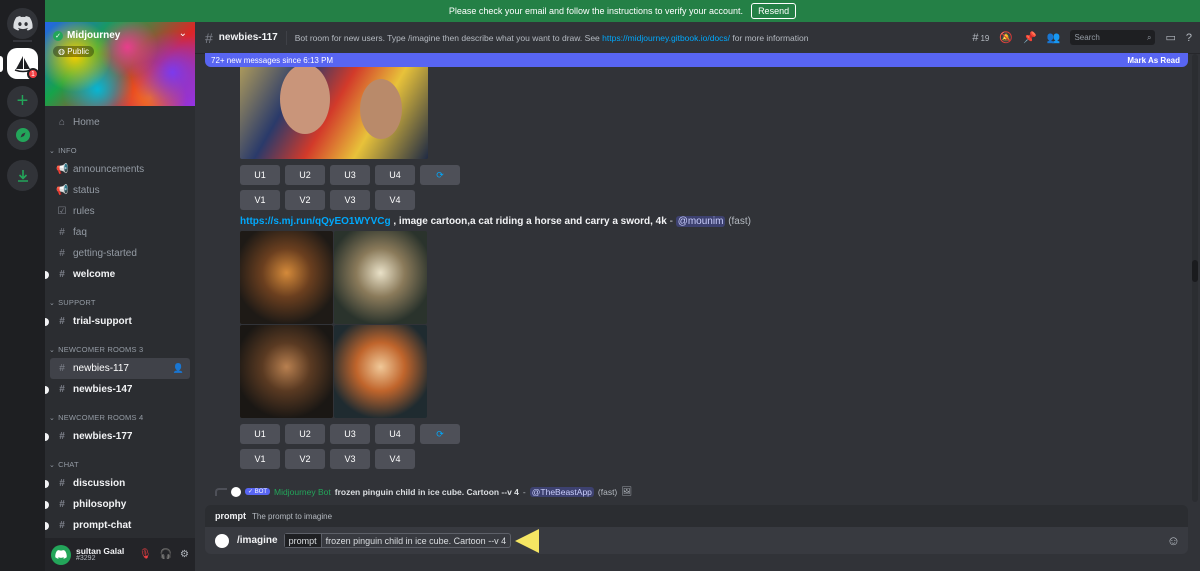 This screenshot has width=1200, height=571. I want to click on topic-link: https://midjourney.gitbook.io/docs/, so click(666, 38).